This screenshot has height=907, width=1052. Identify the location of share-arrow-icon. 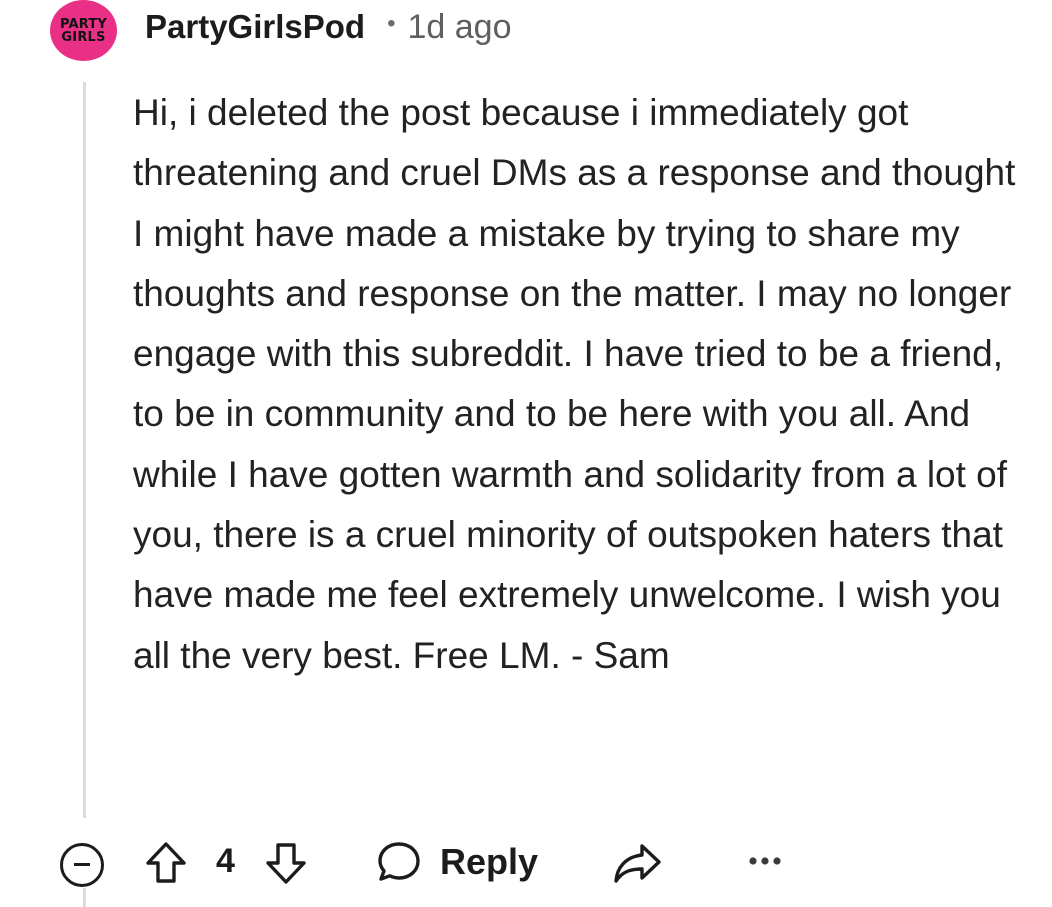
(637, 863).